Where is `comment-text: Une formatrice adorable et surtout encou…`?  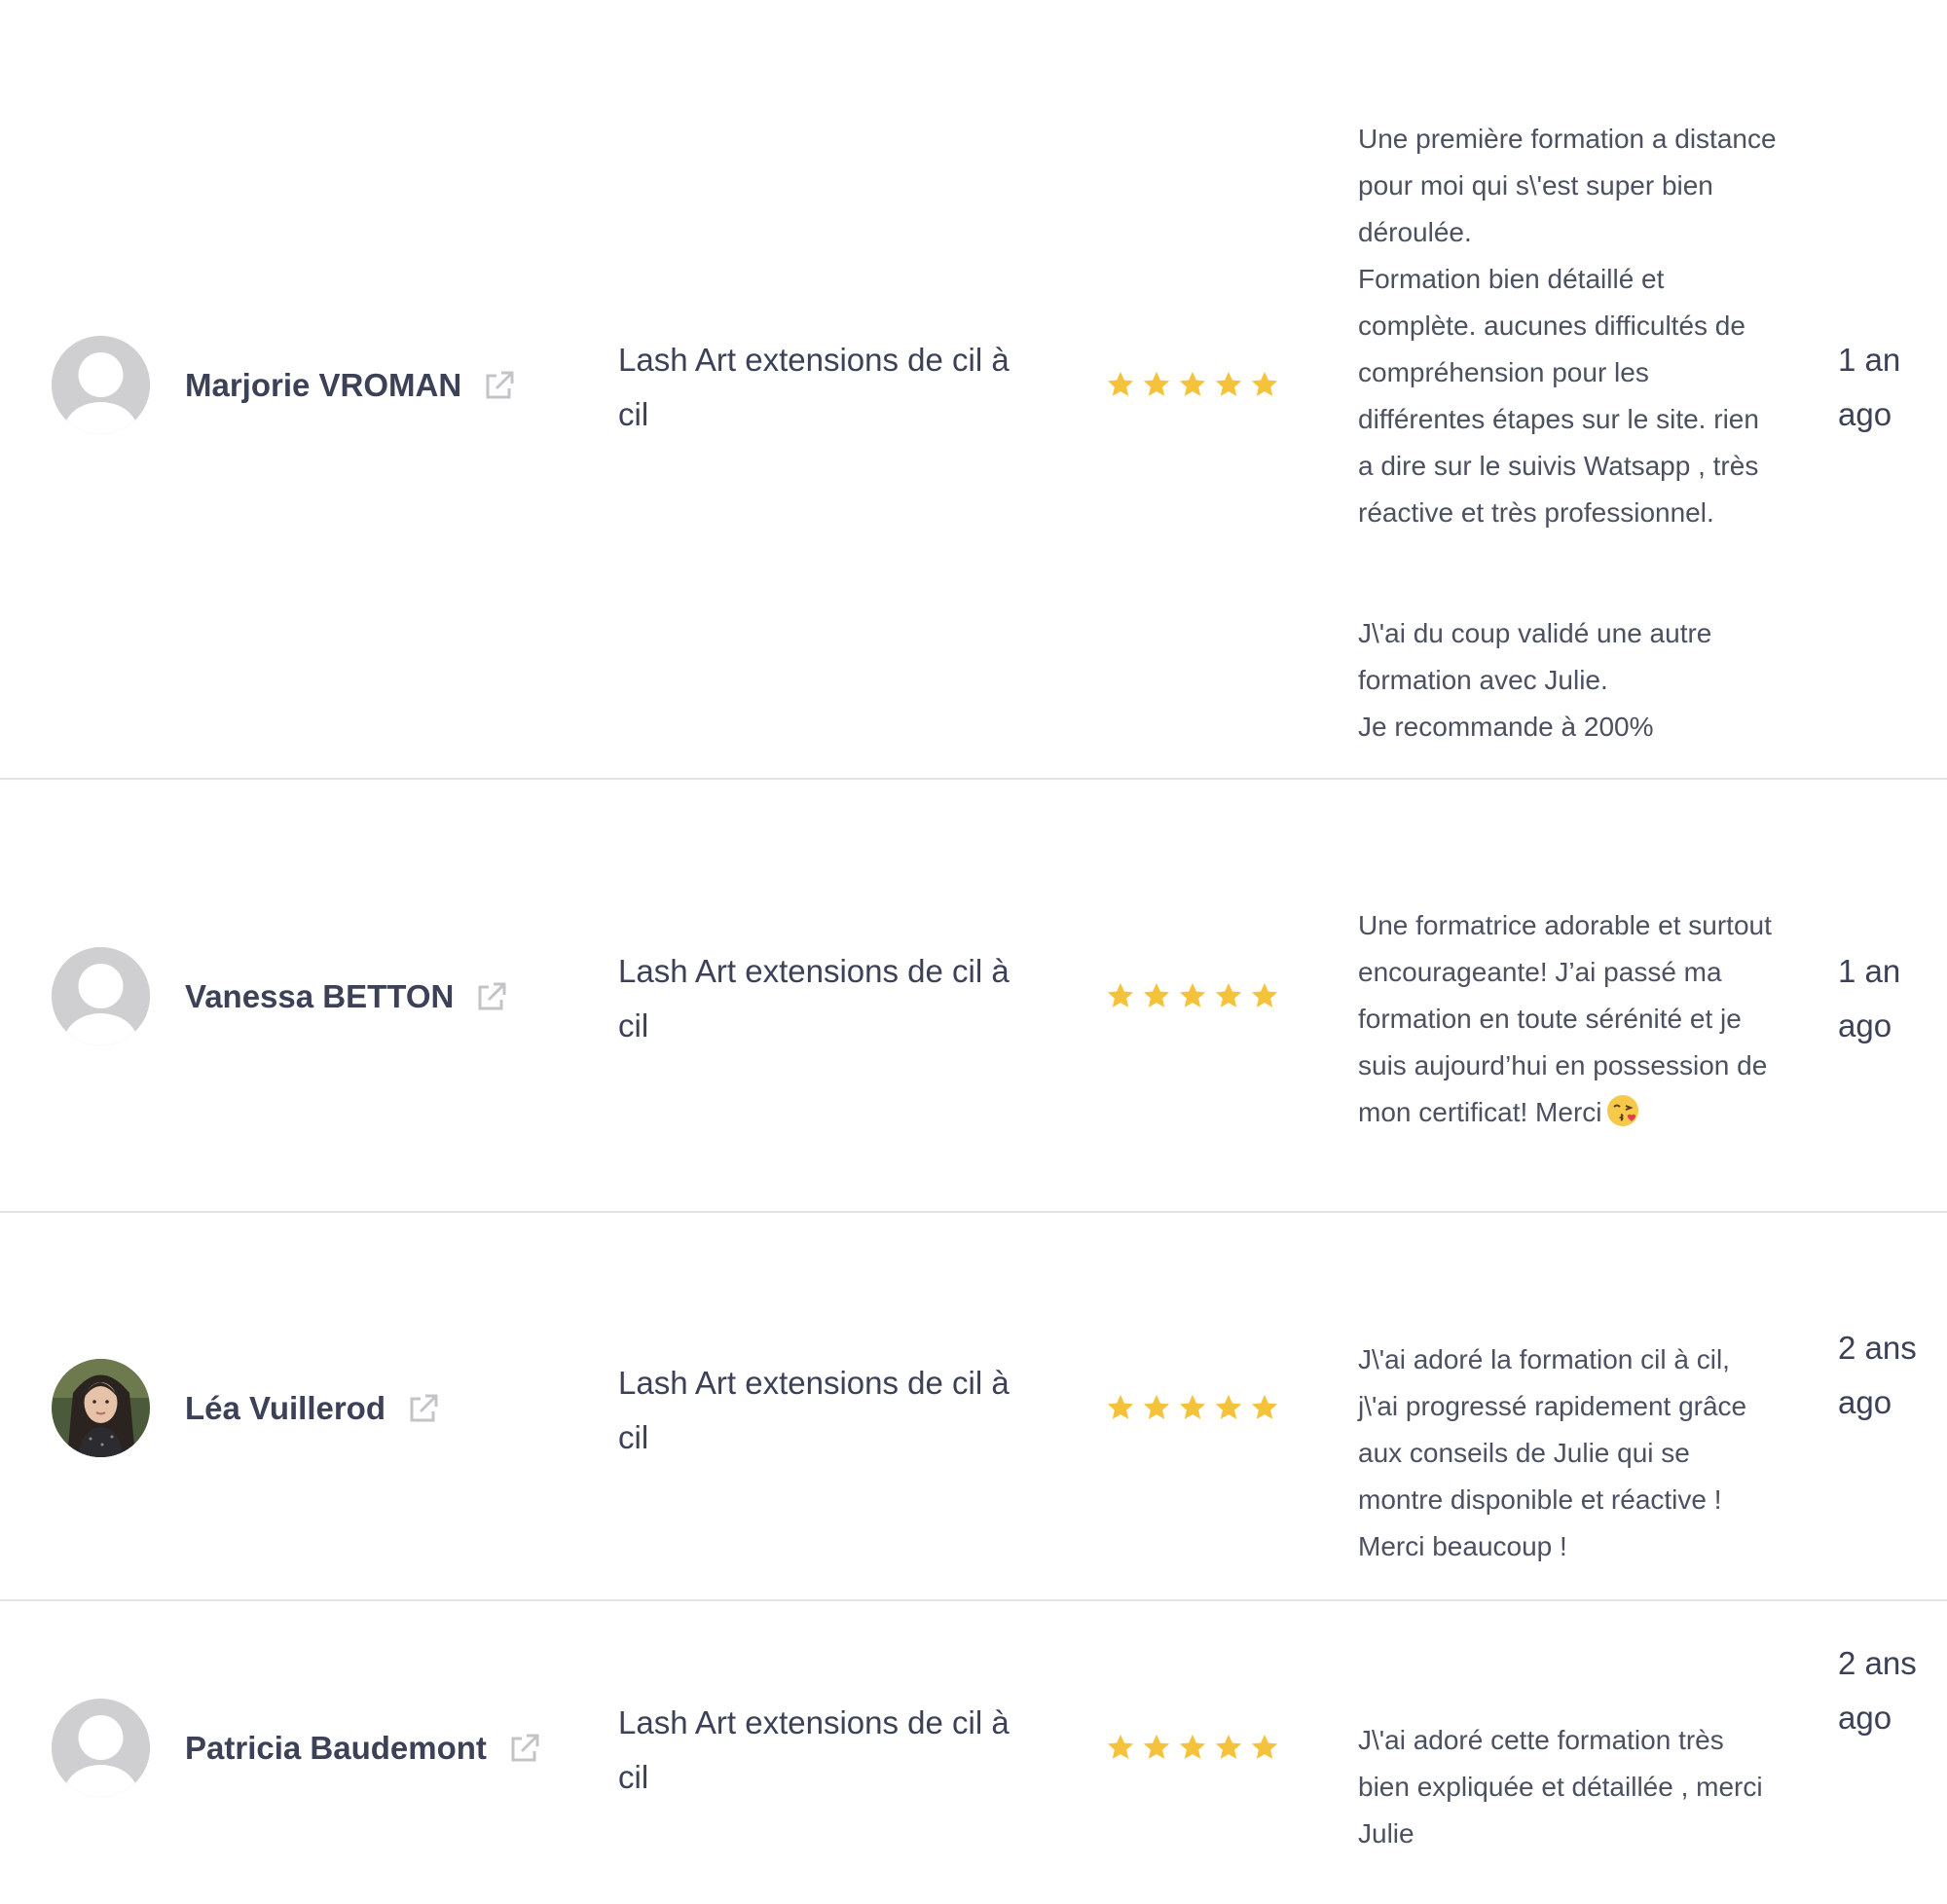
comment-text: Une formatrice adorable et surtout encou… is located at coordinates (1565, 1018).